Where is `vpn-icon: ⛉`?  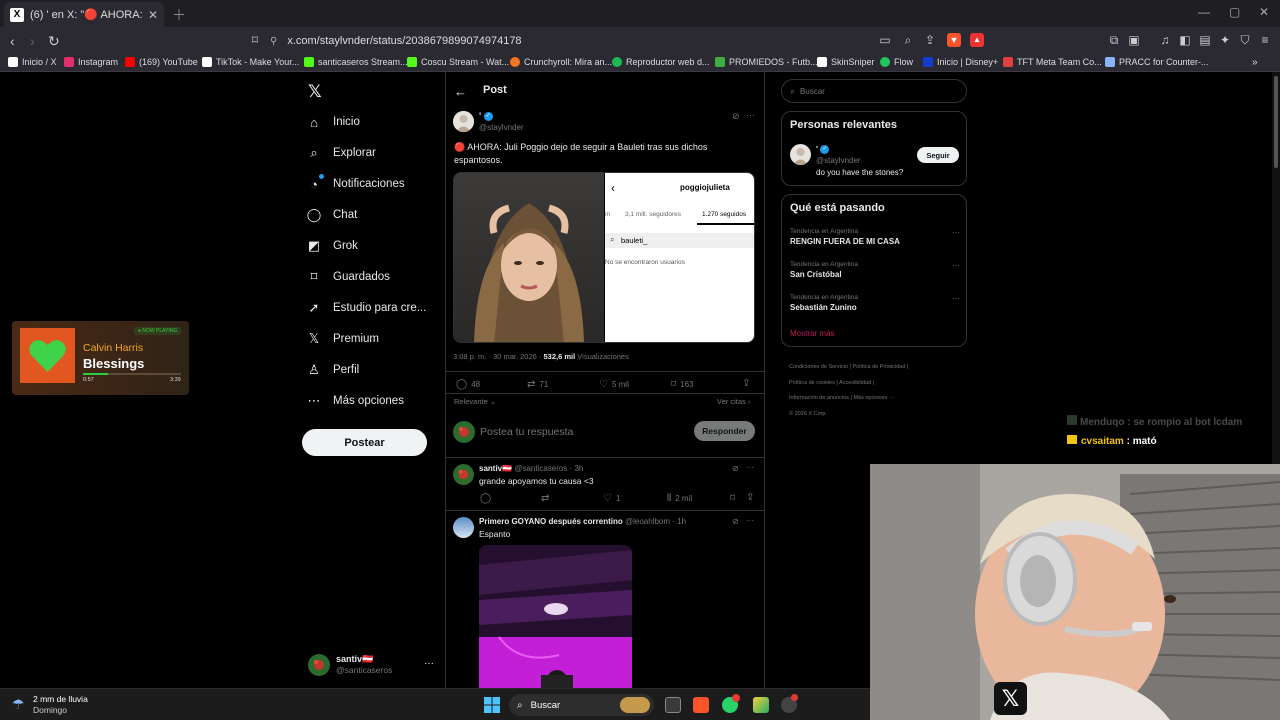
vpn-icon: ⛉ is located at coordinates (1245, 40).